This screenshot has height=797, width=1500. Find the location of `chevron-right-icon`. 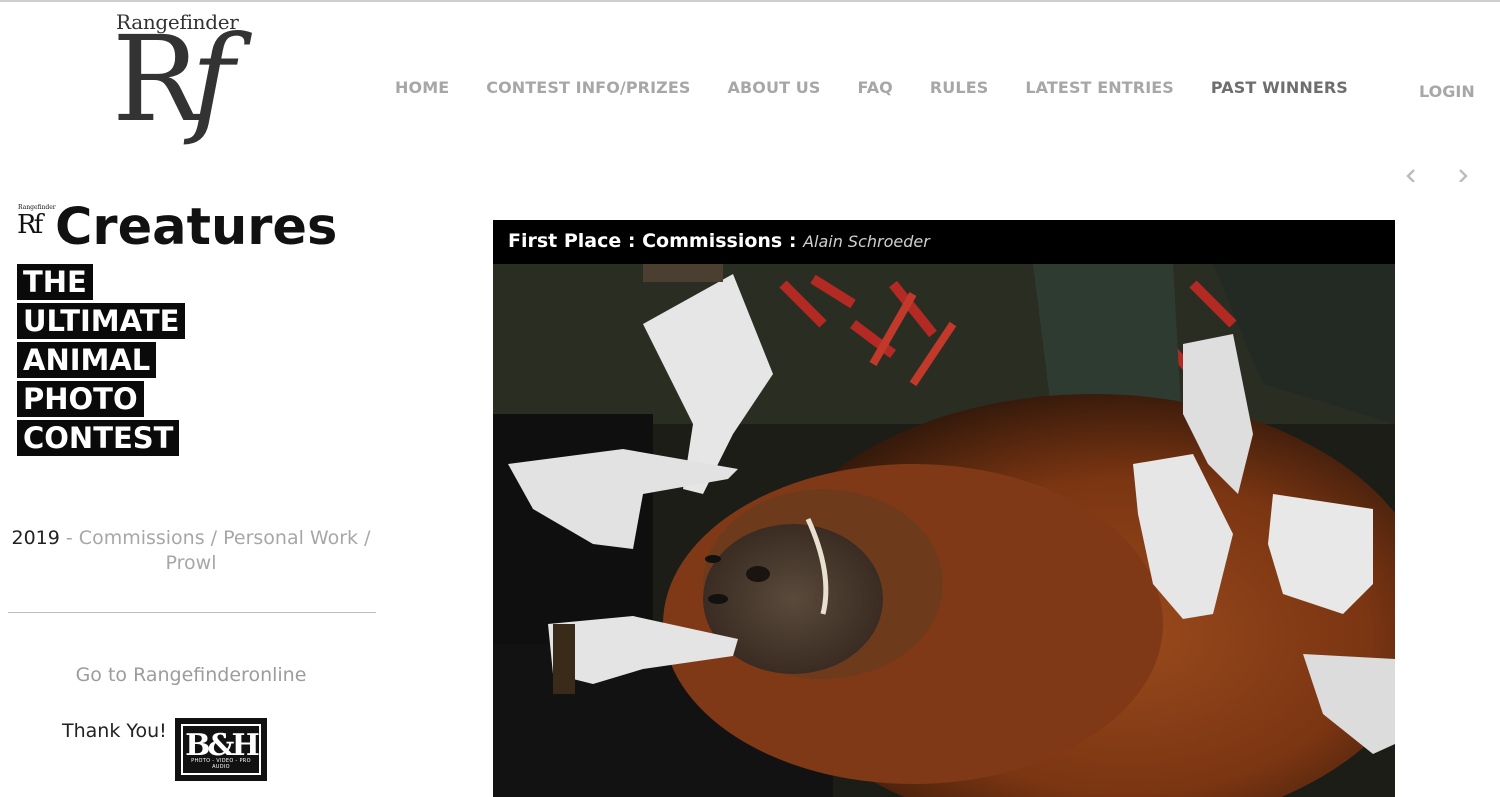

chevron-right-icon is located at coordinates (1463, 175).